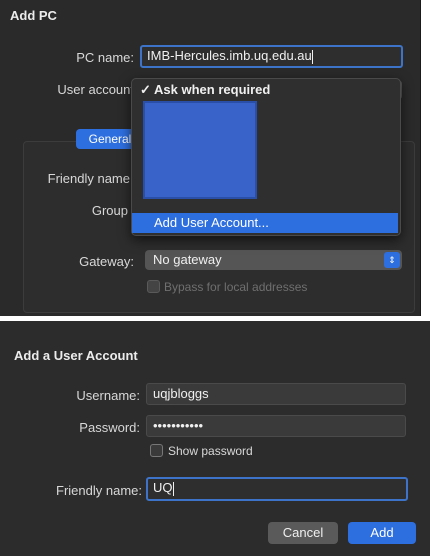 The height and width of the screenshot is (556, 448). Describe the element at coordinates (106, 139) in the screenshot. I see `tab-general: General` at that location.